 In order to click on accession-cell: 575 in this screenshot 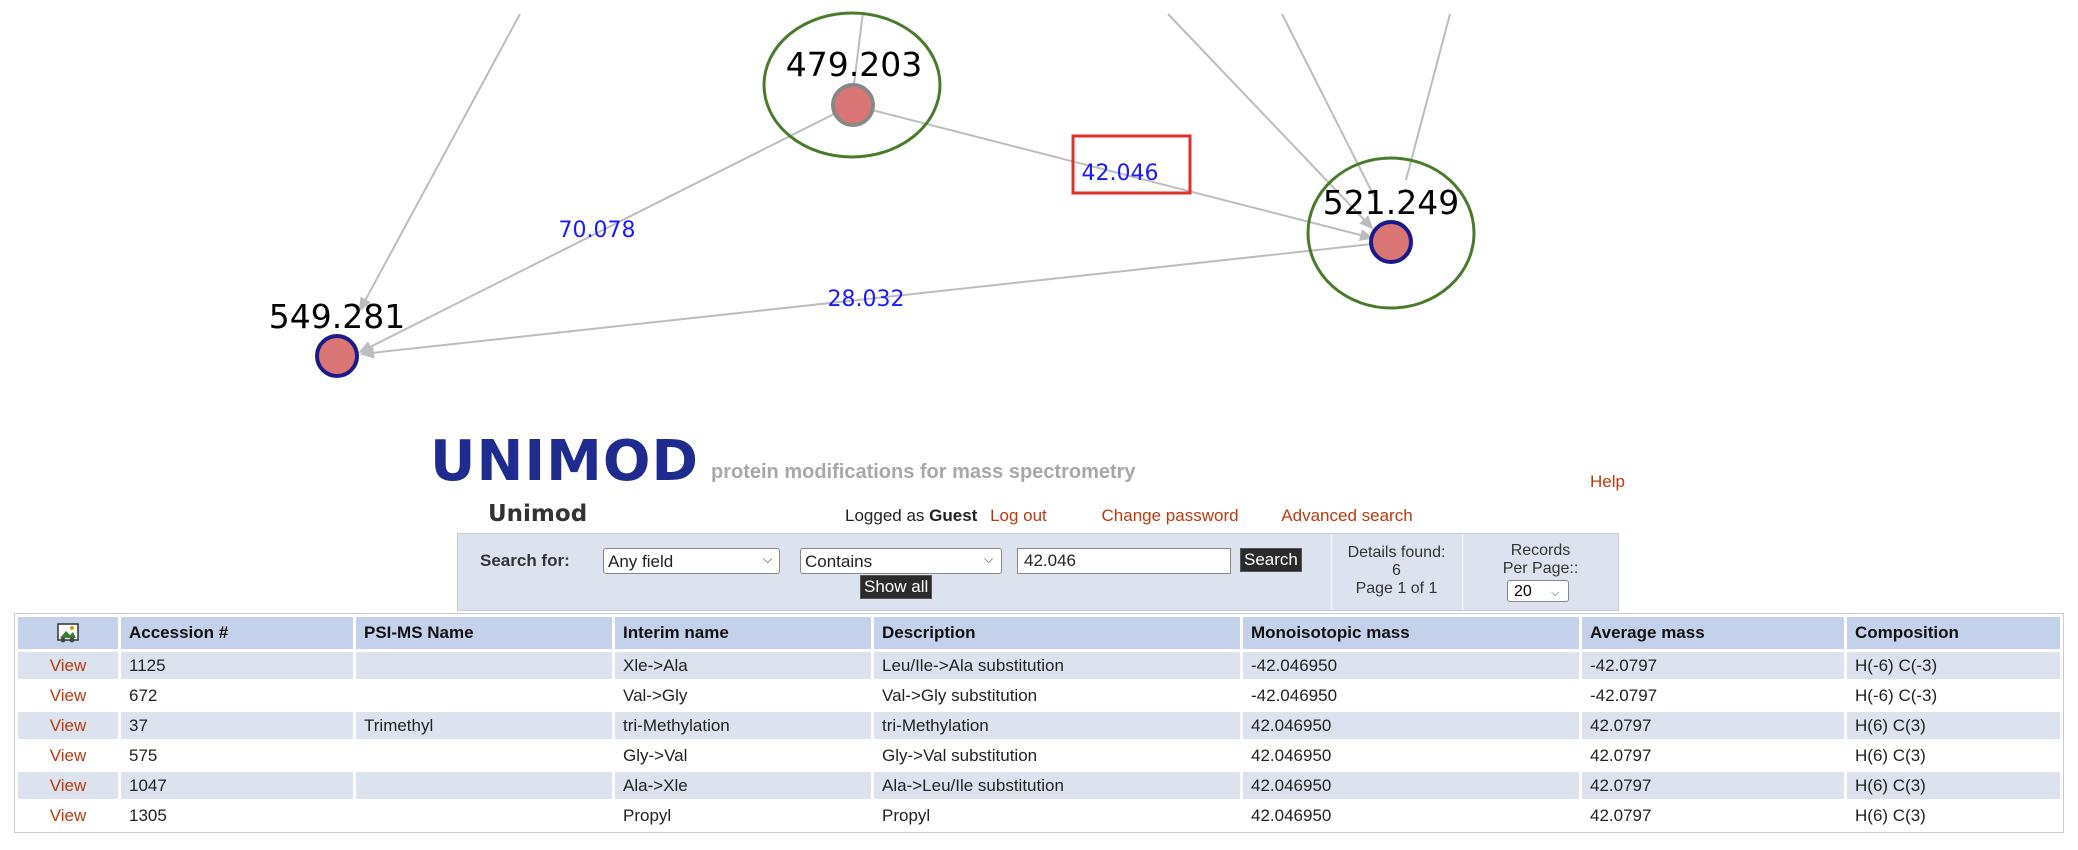, I will do `click(237, 755)`.